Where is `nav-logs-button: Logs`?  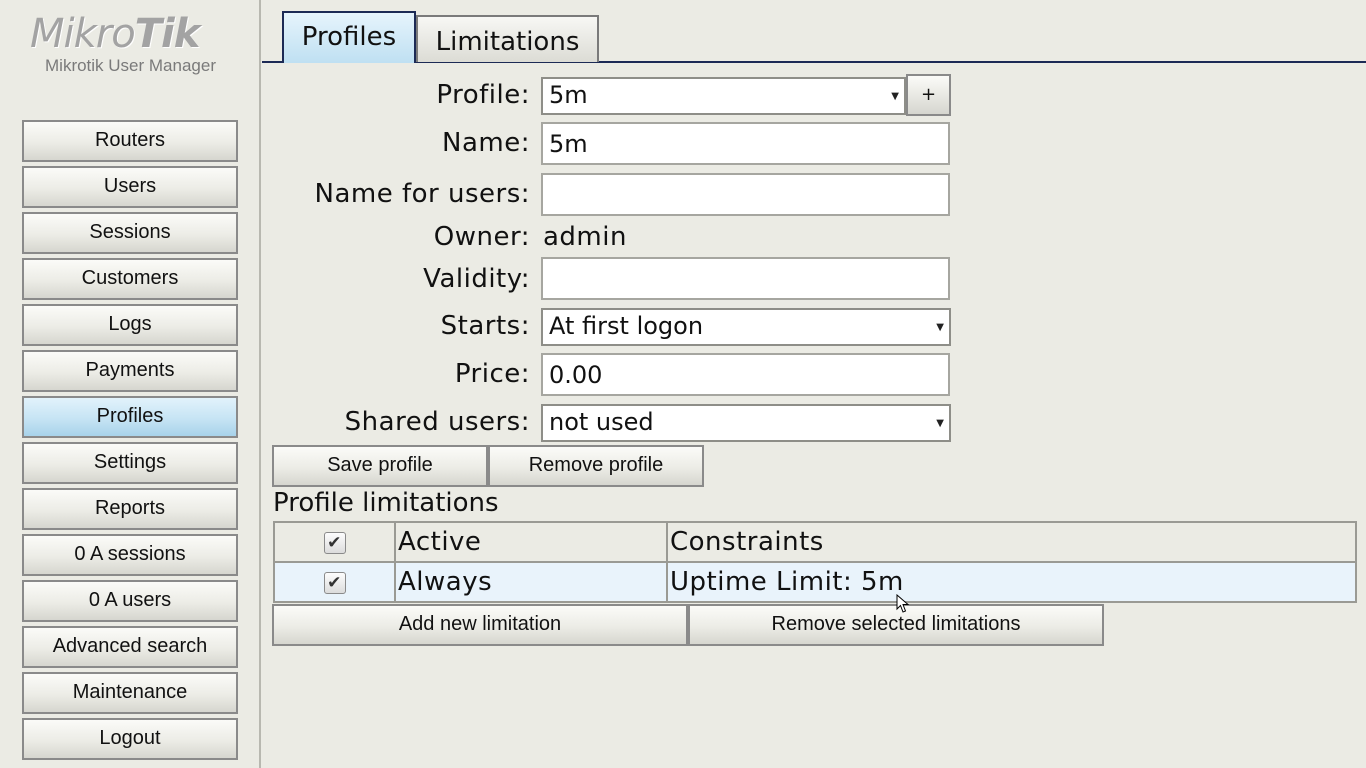
nav-logs-button: Logs is located at coordinates (130, 325).